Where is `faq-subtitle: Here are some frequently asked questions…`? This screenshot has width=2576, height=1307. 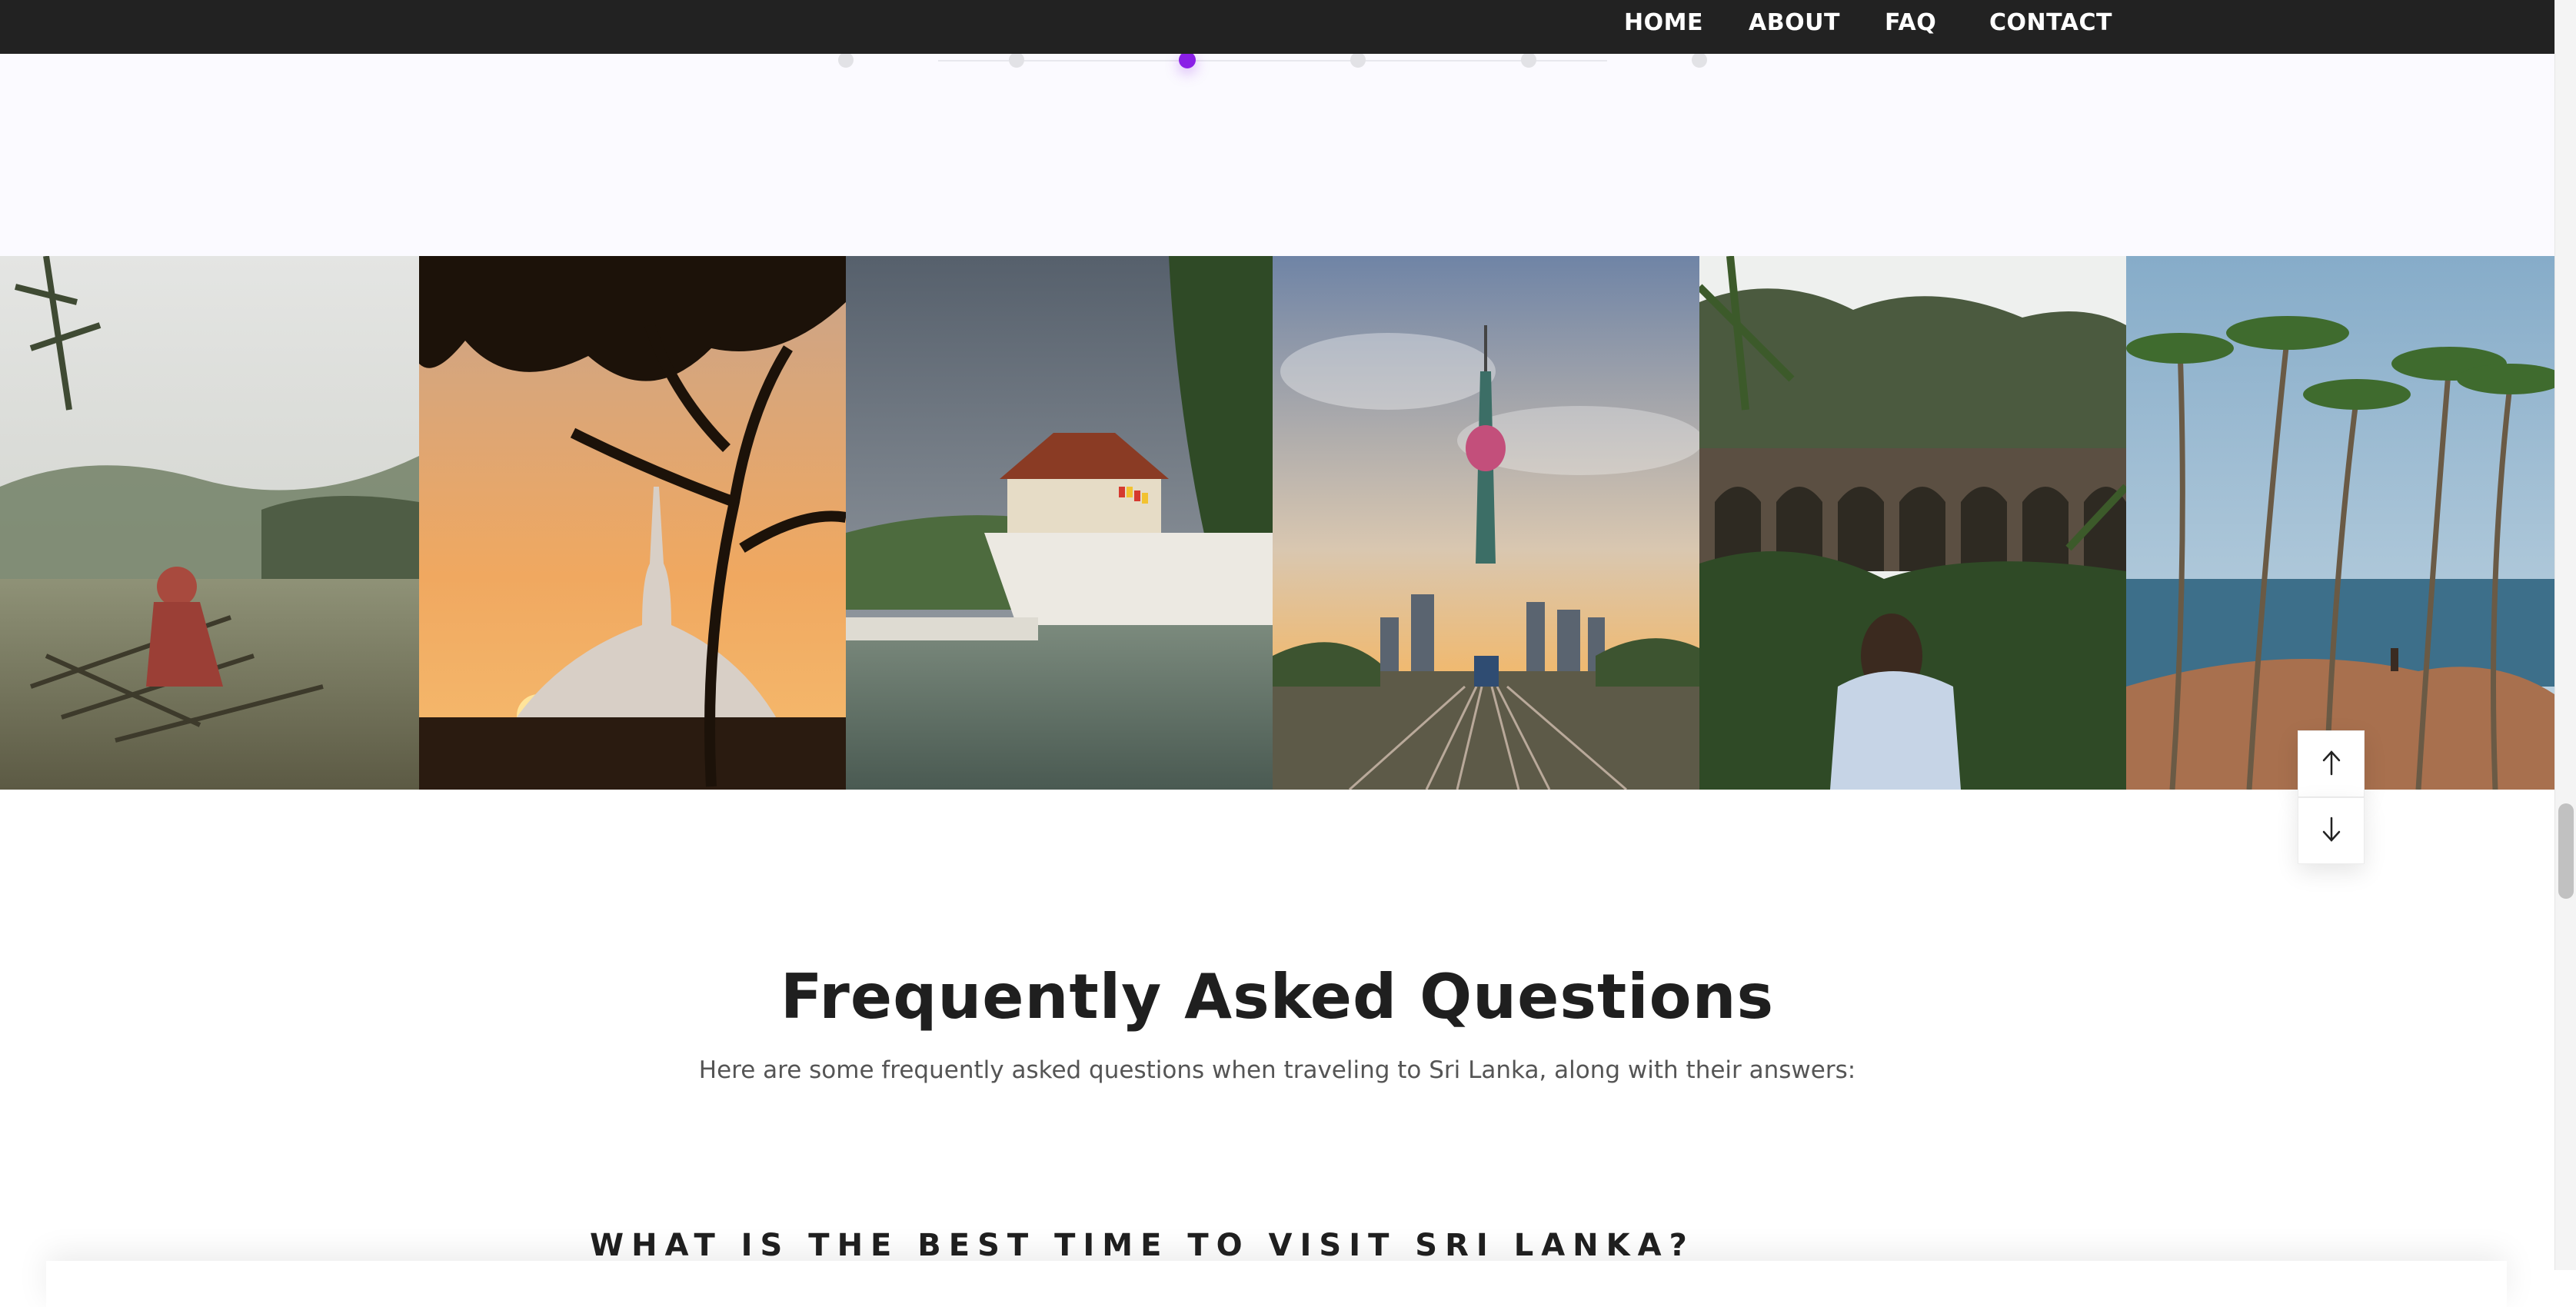 faq-subtitle: Here are some frequently asked questions… is located at coordinates (1277, 1070).